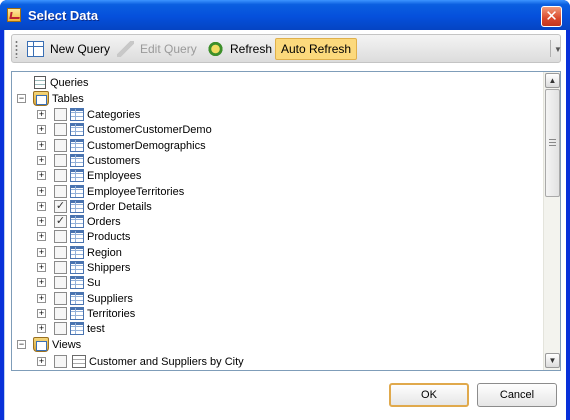  I want to click on table-name: Order Details, so click(119, 207).